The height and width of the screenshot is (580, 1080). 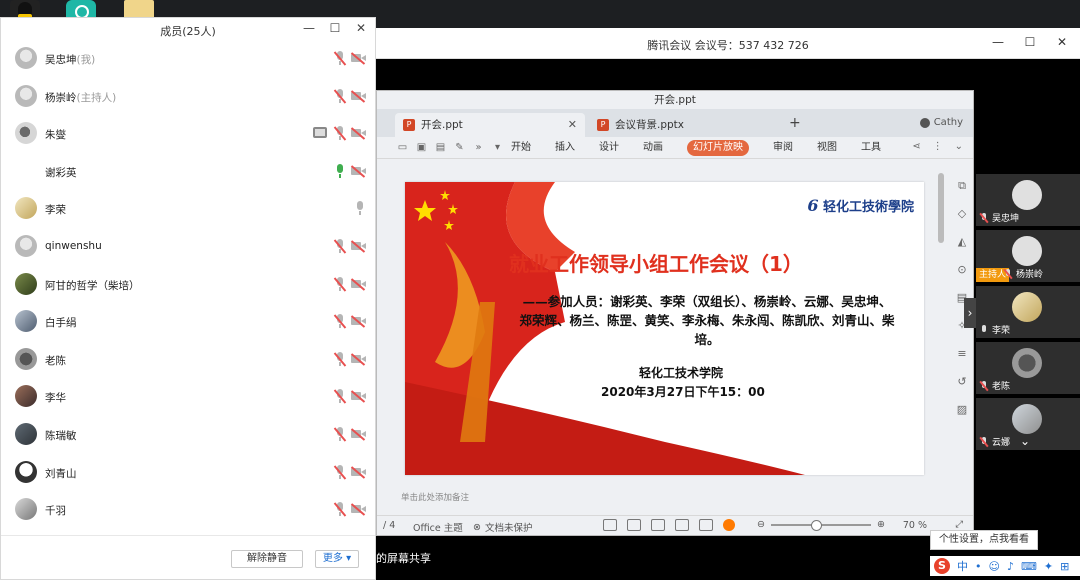 I want to click on dropdown-icon: ▾, so click(x=497, y=147).